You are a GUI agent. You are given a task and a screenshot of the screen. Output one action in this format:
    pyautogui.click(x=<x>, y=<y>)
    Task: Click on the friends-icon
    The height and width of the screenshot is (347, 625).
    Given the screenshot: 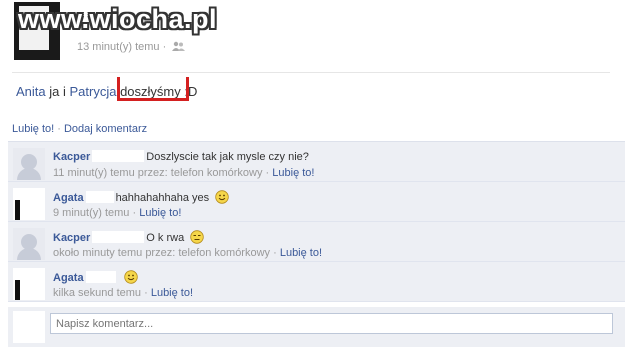 What is the action you would take?
    pyautogui.click(x=179, y=46)
    